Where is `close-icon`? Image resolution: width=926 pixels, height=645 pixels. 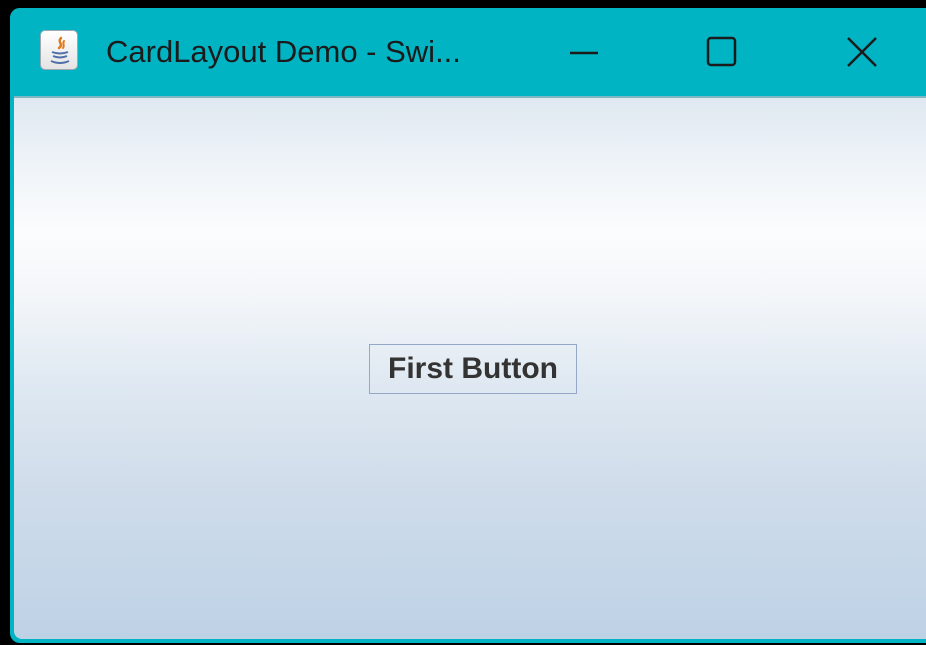
close-icon is located at coordinates (862, 52).